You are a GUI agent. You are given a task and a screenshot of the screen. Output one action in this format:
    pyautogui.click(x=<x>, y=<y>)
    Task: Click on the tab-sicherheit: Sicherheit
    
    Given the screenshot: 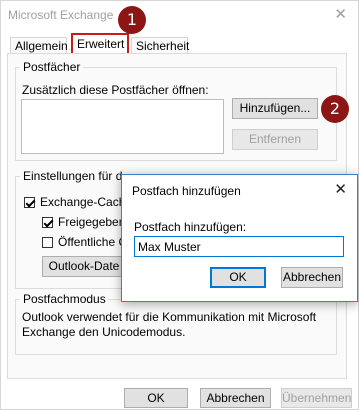 What is the action you would take?
    pyautogui.click(x=160, y=45)
    